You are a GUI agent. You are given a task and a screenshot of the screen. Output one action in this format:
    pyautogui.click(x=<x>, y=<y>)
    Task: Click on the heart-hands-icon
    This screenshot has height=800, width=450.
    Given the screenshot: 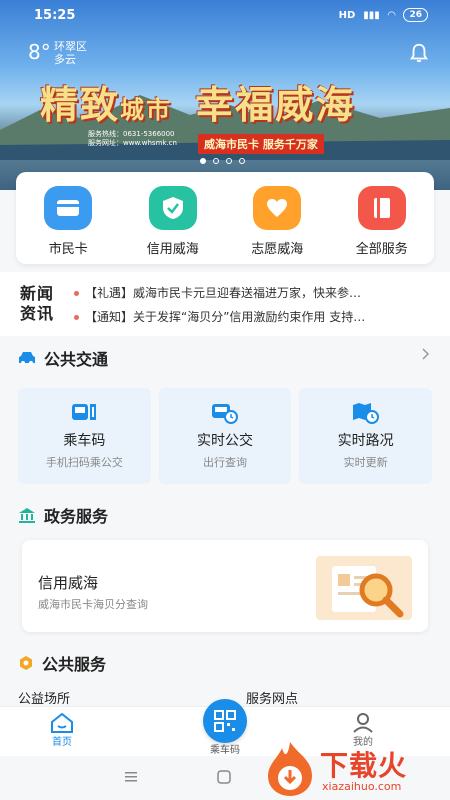 What is the action you would take?
    pyautogui.click(x=277, y=208)
    